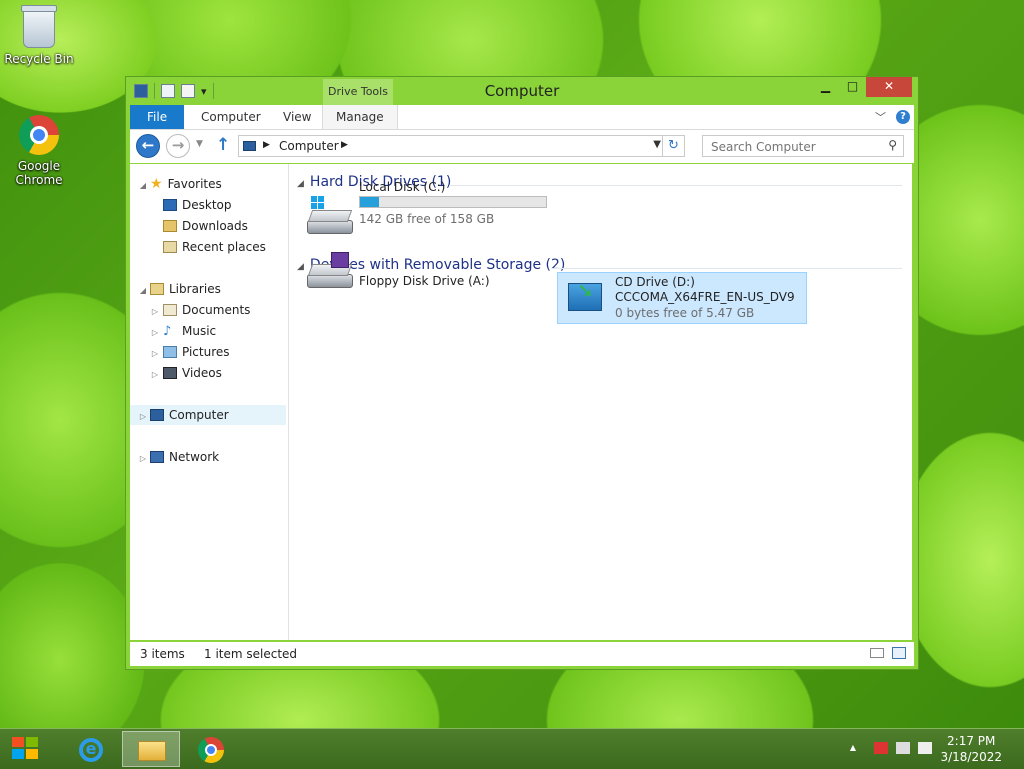 This screenshot has width=1024, height=769. I want to click on clock: 2:17 PM 3/18/2022, so click(971, 749).